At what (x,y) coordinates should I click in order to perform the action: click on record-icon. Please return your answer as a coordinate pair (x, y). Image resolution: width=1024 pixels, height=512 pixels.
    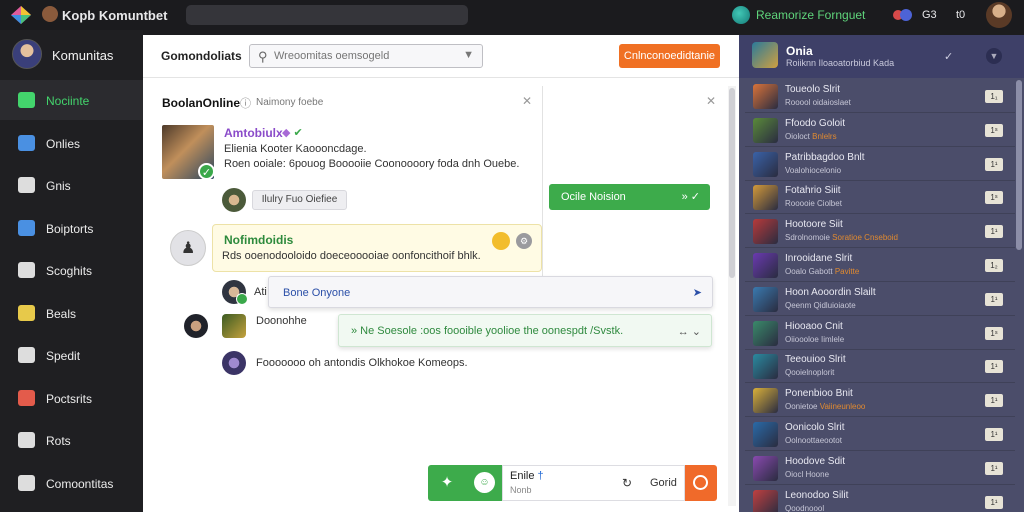
    Looking at the image, I should click on (700, 482).